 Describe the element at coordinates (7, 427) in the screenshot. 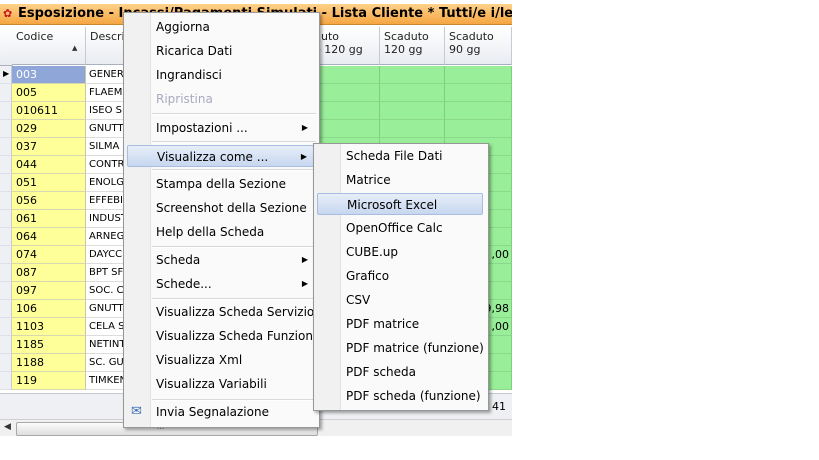

I see `scroll-left-icon: ◀` at that location.